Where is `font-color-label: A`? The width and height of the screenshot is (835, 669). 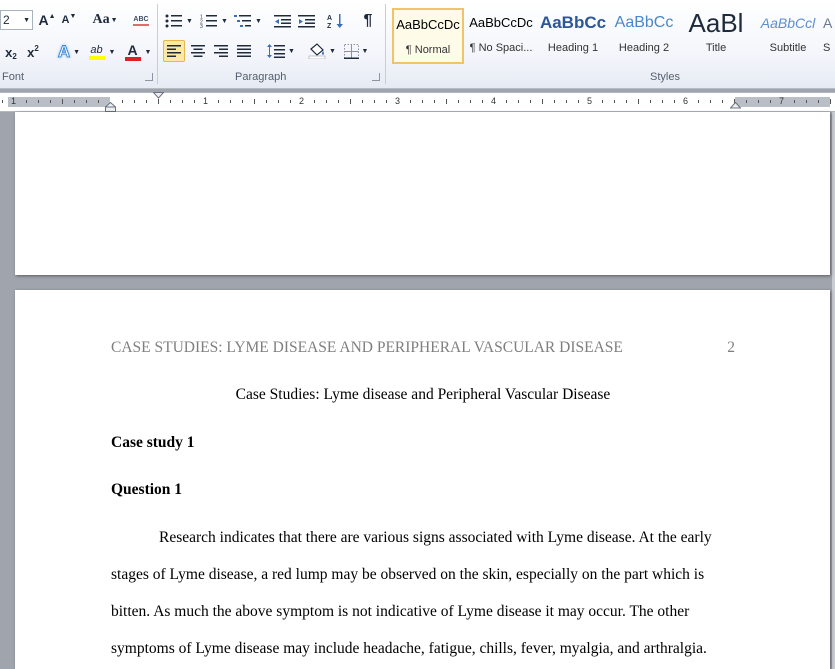
font-color-label: A is located at coordinates (132, 49).